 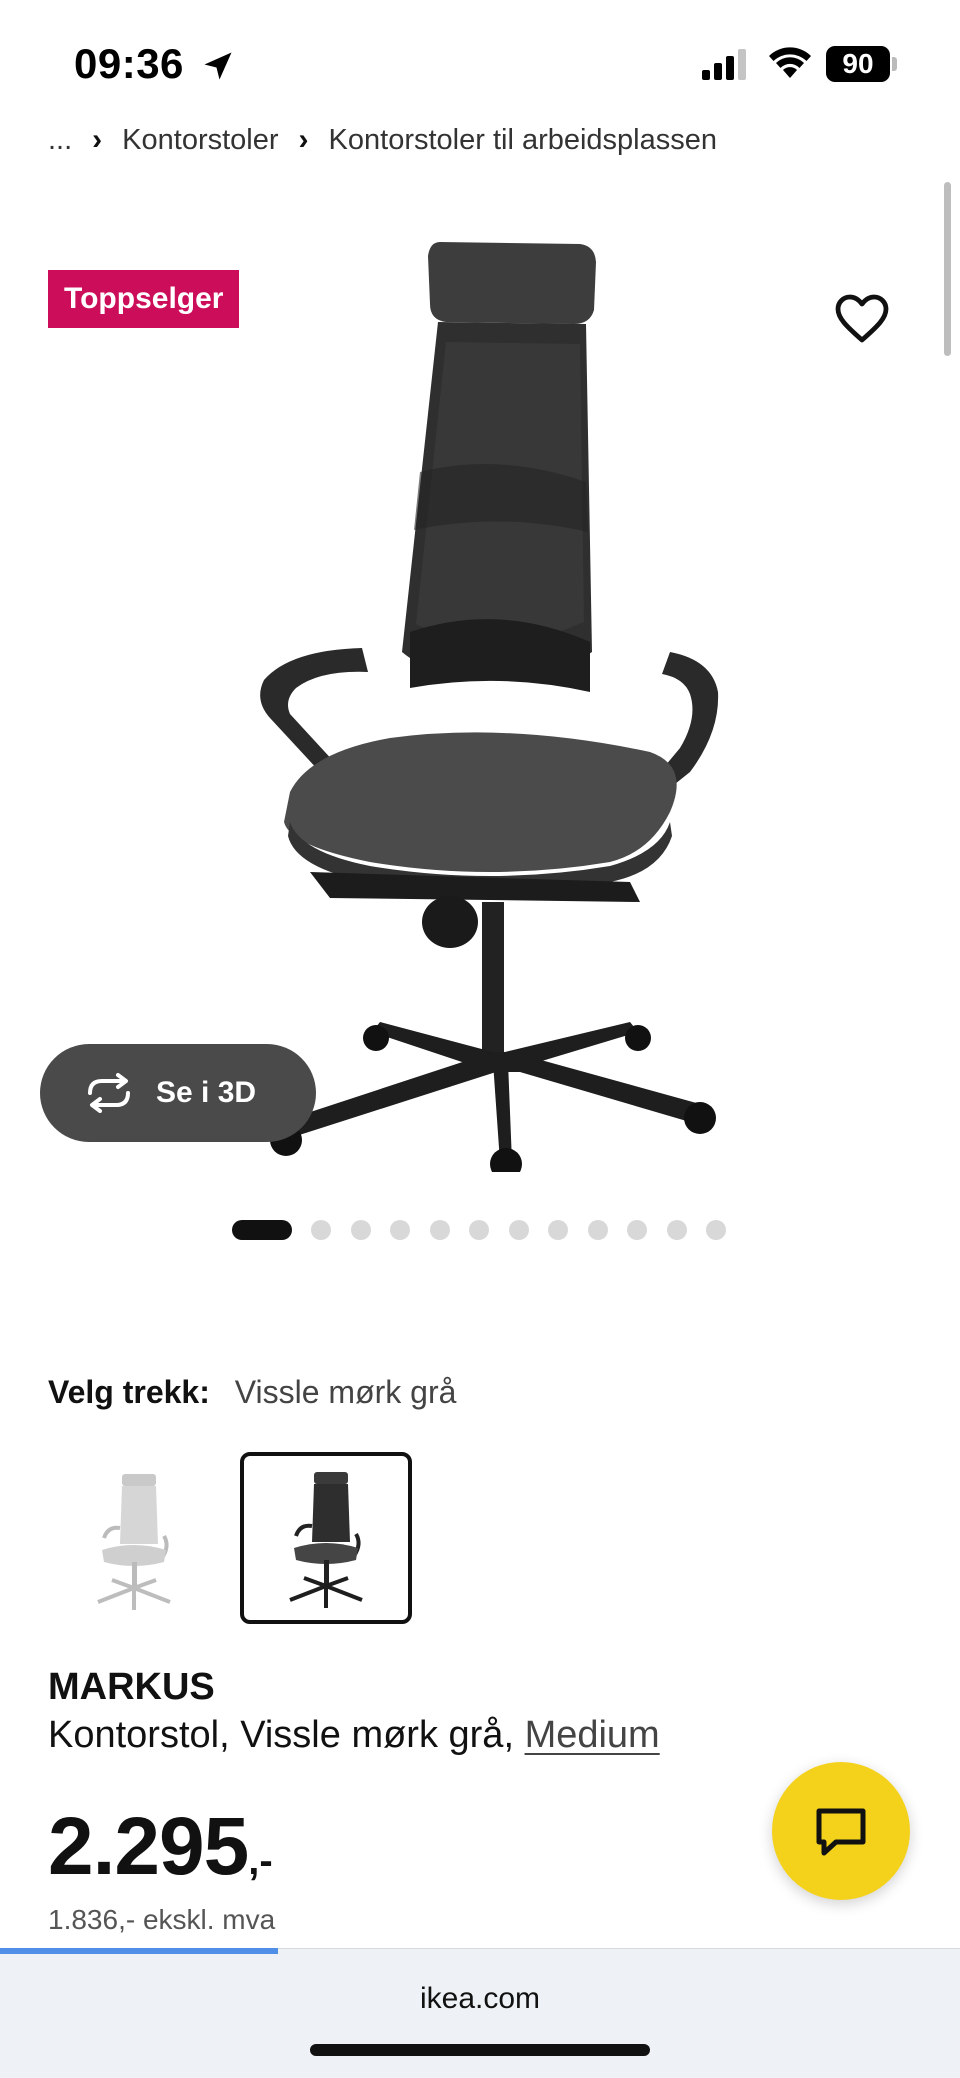 I want to click on gallery-pagination, so click(x=489, y=1230).